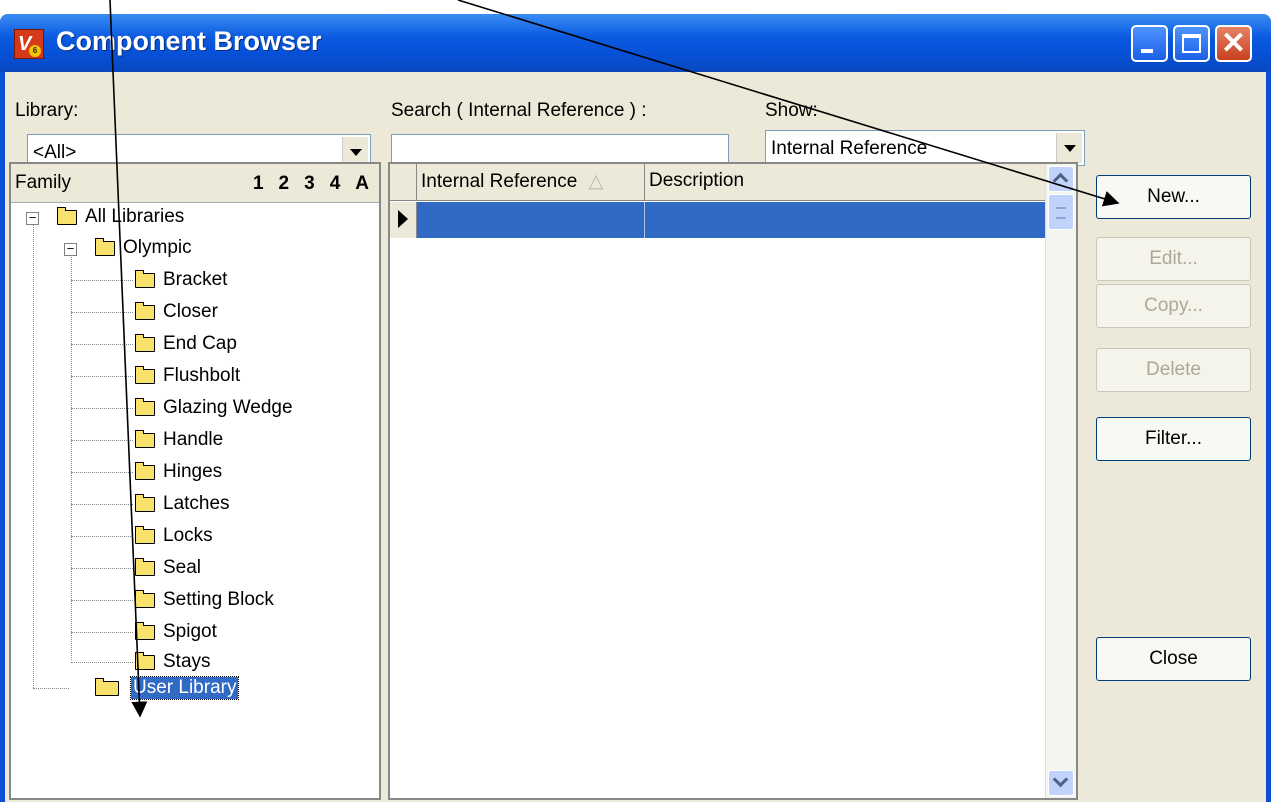 The image size is (1271, 802). I want to click on family-header: Family 1234A, so click(195, 183).